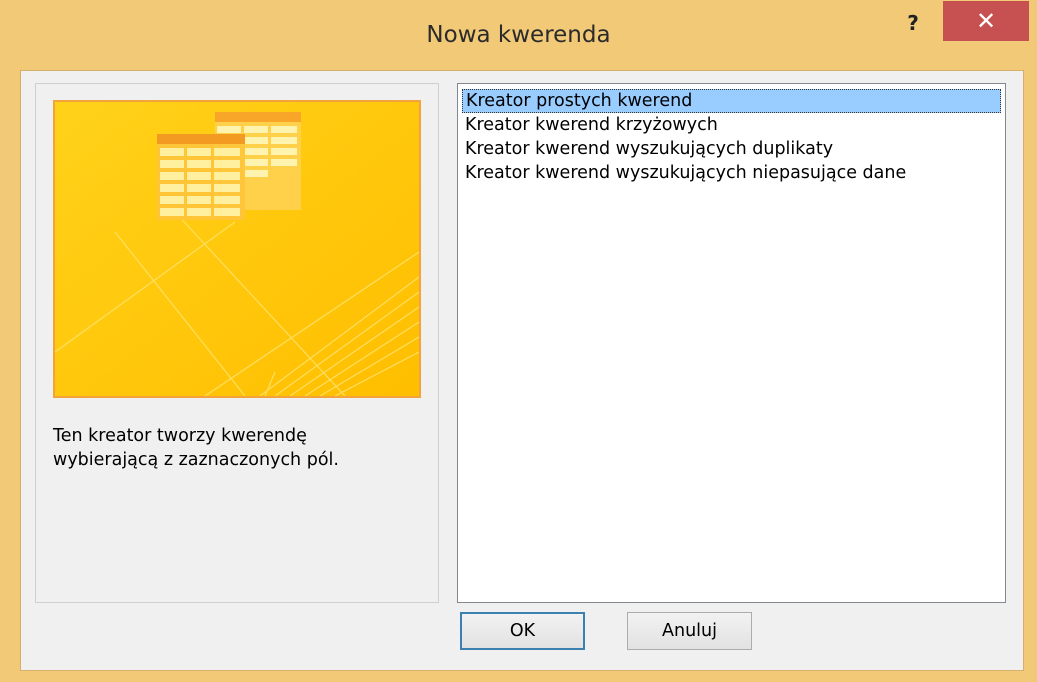 The image size is (1037, 682). Describe the element at coordinates (180, 436) in the screenshot. I see `description-line: Ten kreator tworzy kwerendę` at that location.